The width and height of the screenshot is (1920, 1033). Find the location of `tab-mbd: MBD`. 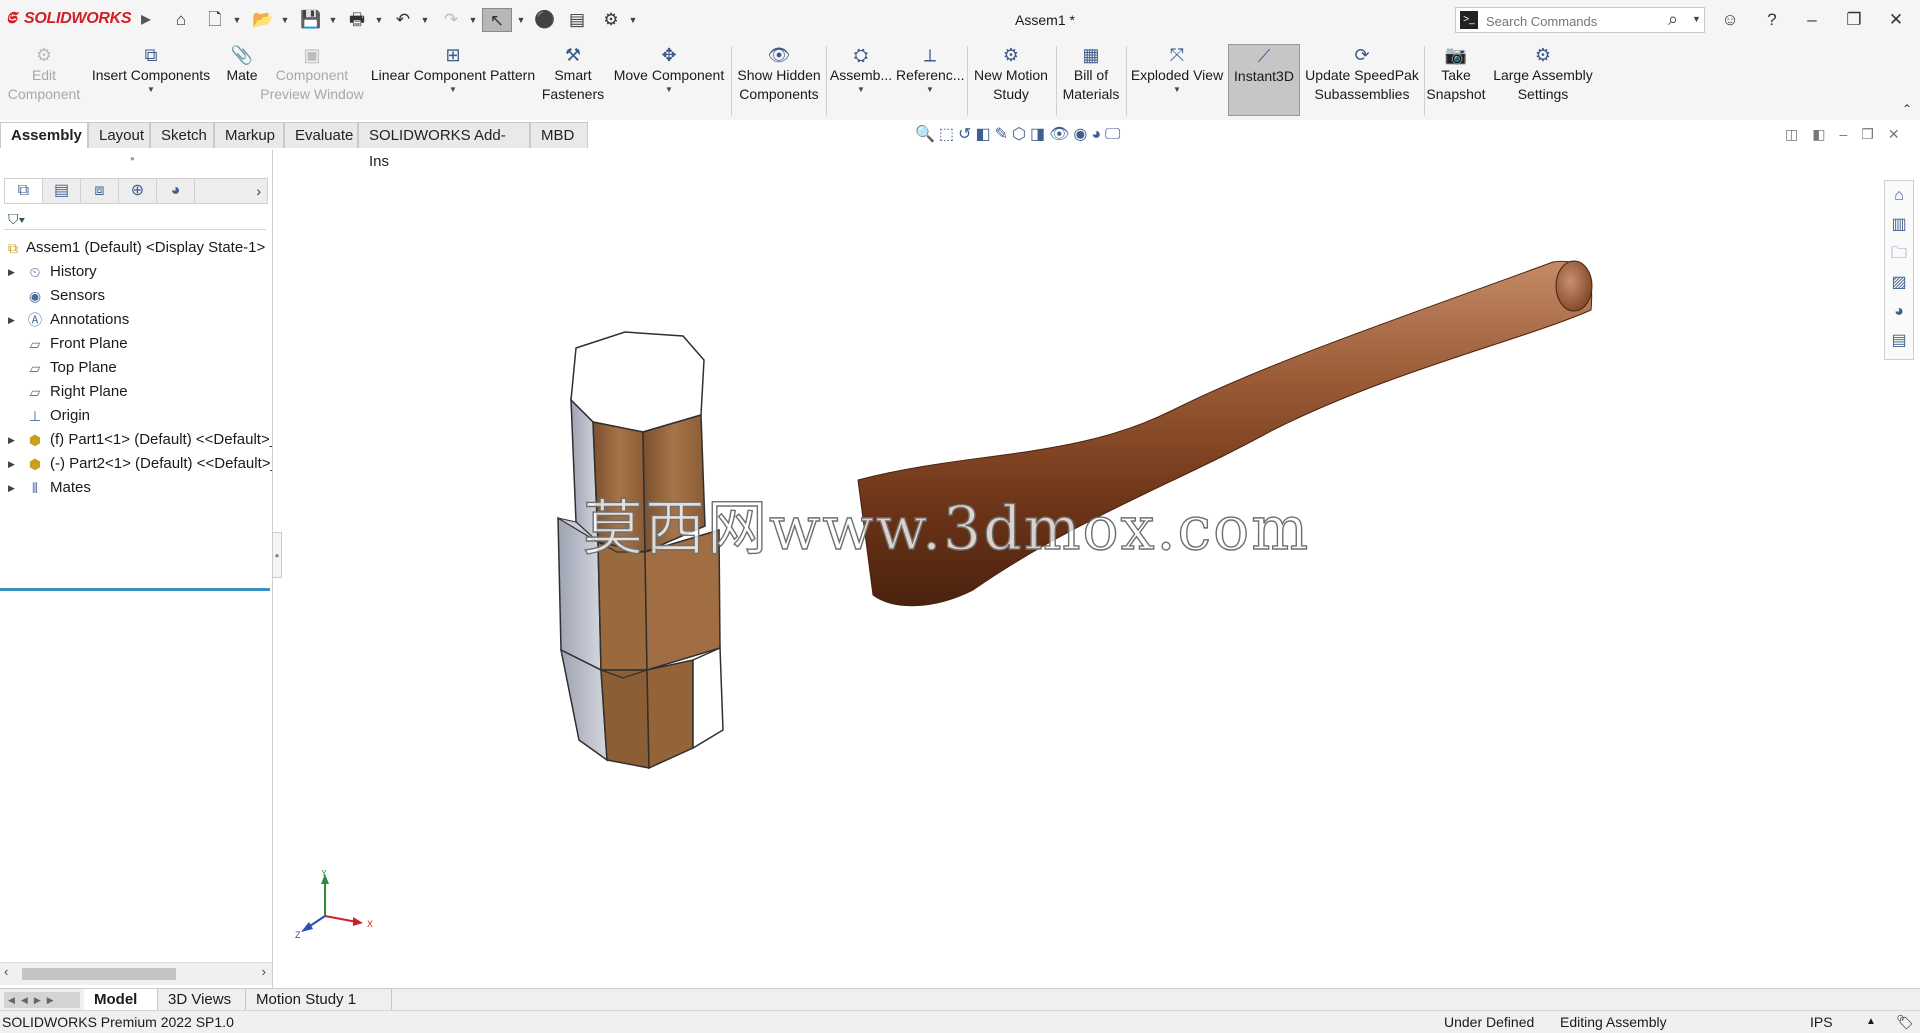

tab-mbd: MBD is located at coordinates (559, 135).